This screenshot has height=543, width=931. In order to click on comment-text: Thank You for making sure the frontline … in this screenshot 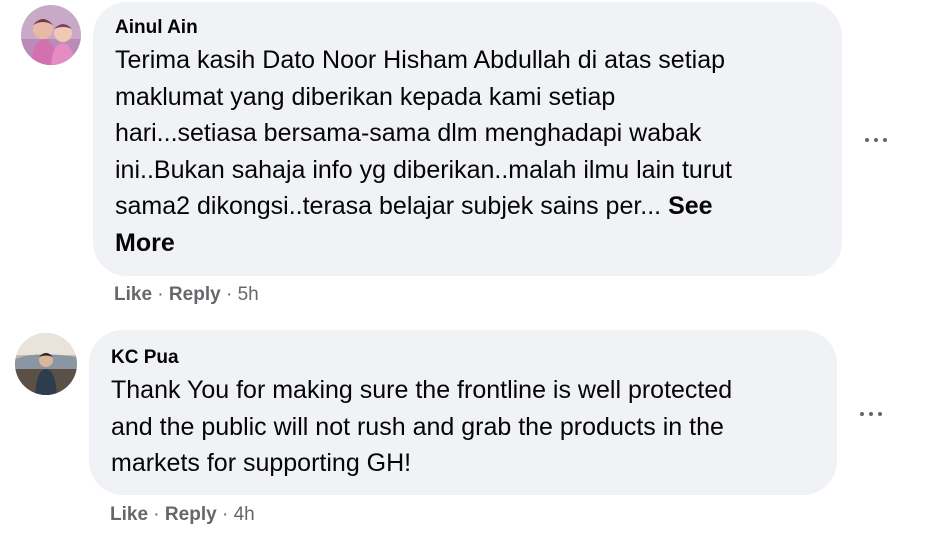, I will do `click(422, 426)`.